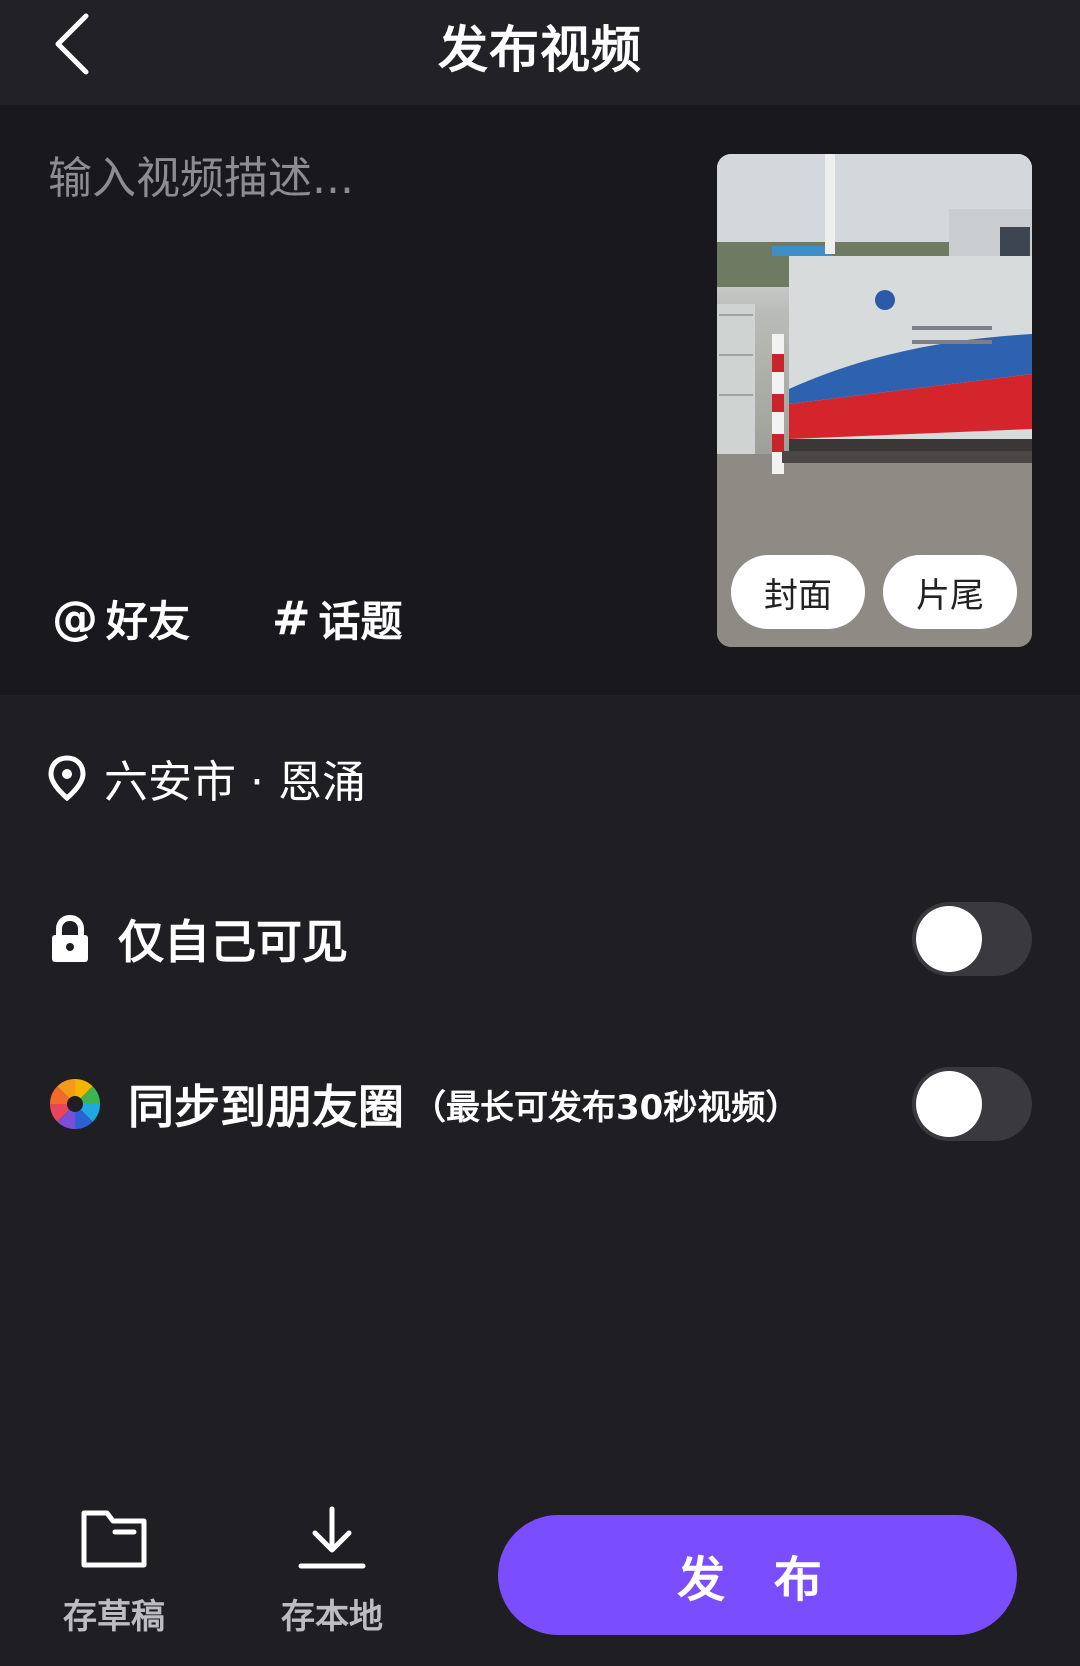  Describe the element at coordinates (114, 1539) in the screenshot. I see `folder-icon` at that location.